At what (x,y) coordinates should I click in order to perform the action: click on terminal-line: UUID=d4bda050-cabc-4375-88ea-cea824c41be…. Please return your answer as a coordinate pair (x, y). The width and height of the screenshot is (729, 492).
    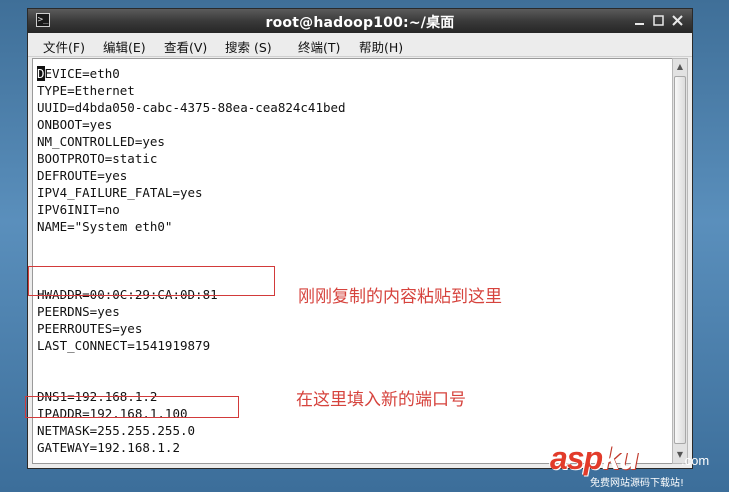
    Looking at the image, I should click on (191, 107).